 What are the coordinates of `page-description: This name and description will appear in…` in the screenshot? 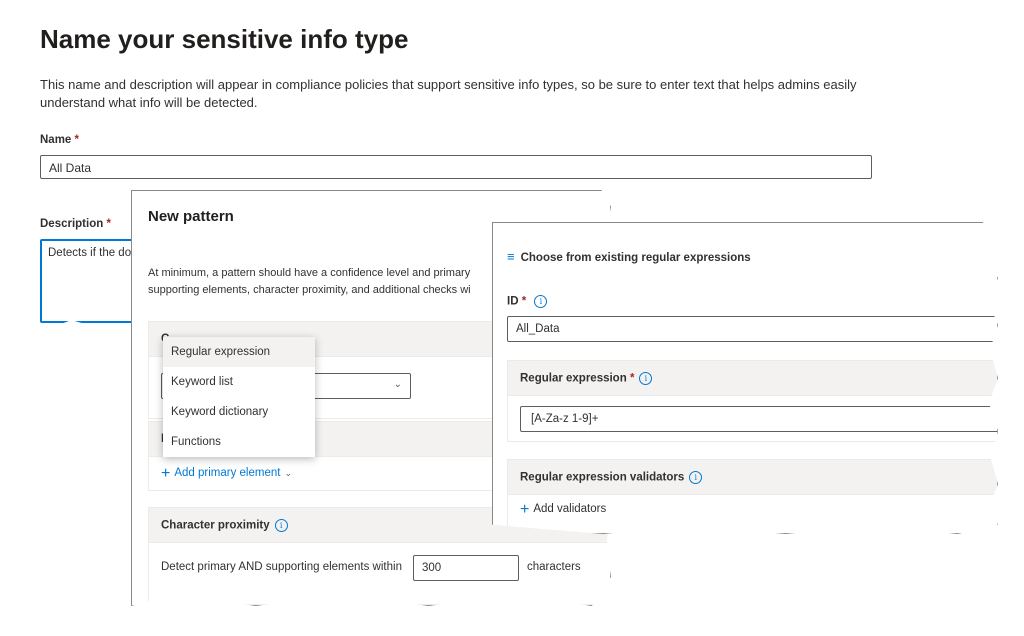 It's located at (448, 93).